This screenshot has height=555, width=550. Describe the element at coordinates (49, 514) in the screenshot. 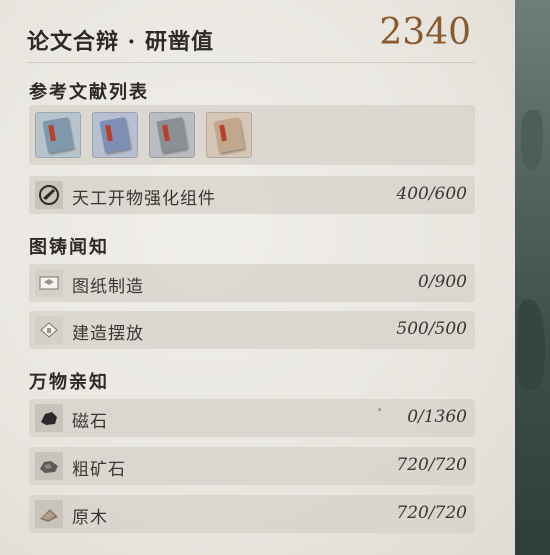

I see `log-icon` at that location.